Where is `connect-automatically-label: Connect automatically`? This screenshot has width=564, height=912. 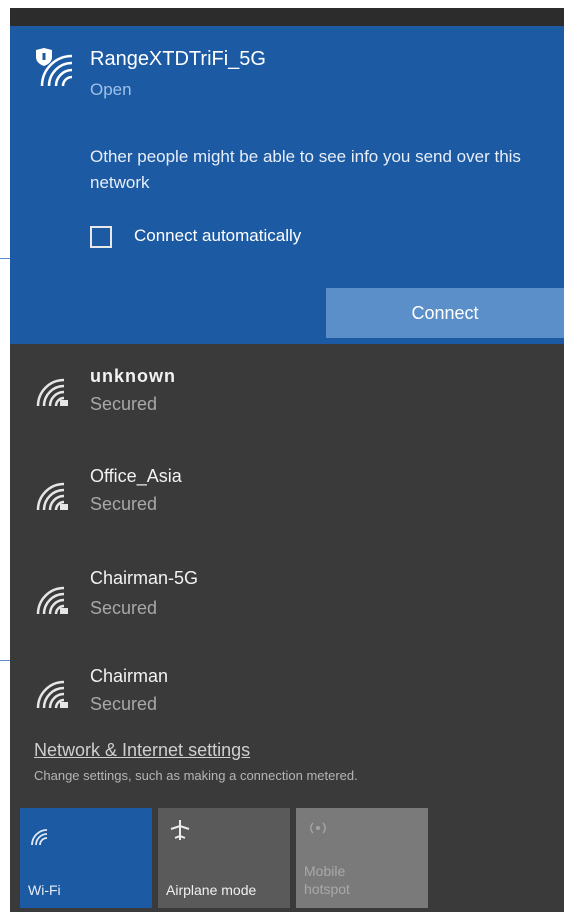 connect-automatically-label: Connect automatically is located at coordinates (217, 236).